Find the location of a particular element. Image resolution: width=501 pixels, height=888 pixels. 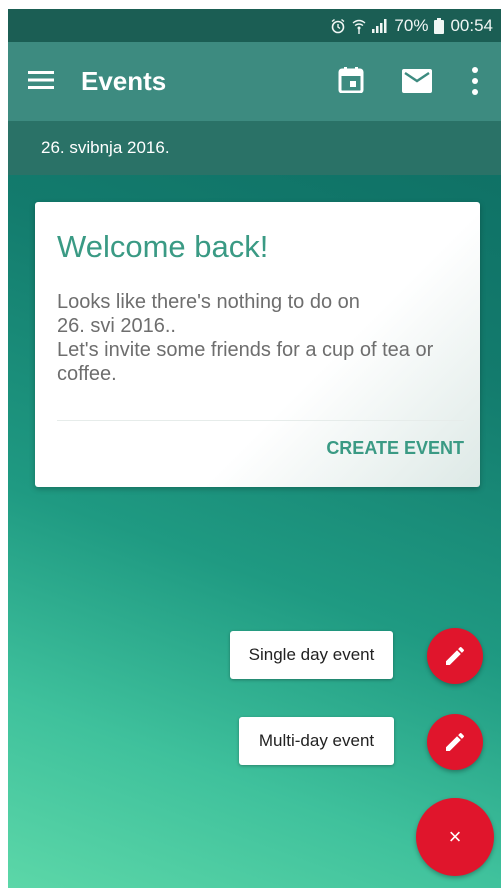

menu-icon is located at coordinates (41, 80).